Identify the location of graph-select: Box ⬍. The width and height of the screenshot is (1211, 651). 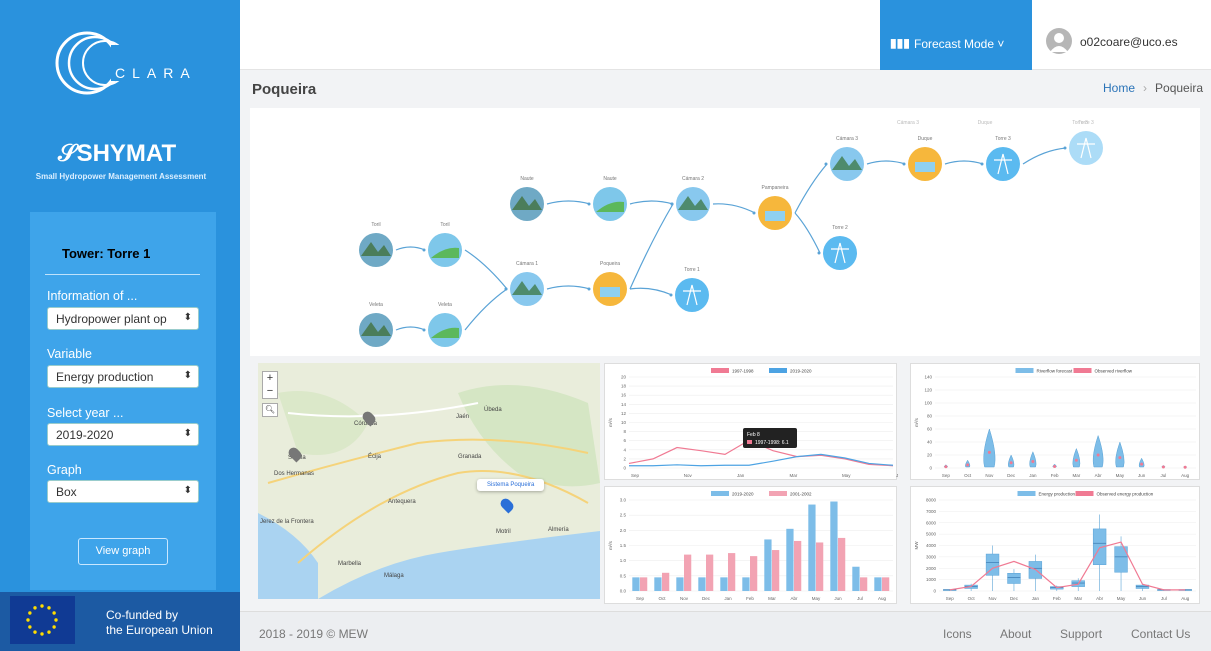
(123, 491).